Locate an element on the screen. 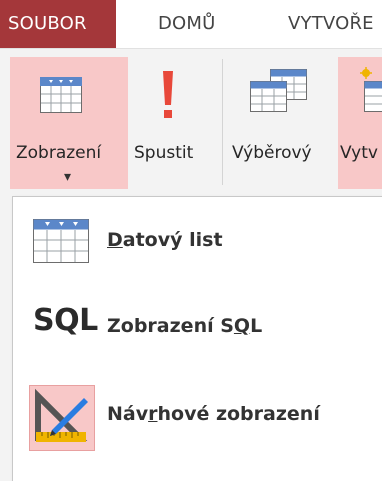  chevron-down-icon: ▾ is located at coordinates (67, 177).